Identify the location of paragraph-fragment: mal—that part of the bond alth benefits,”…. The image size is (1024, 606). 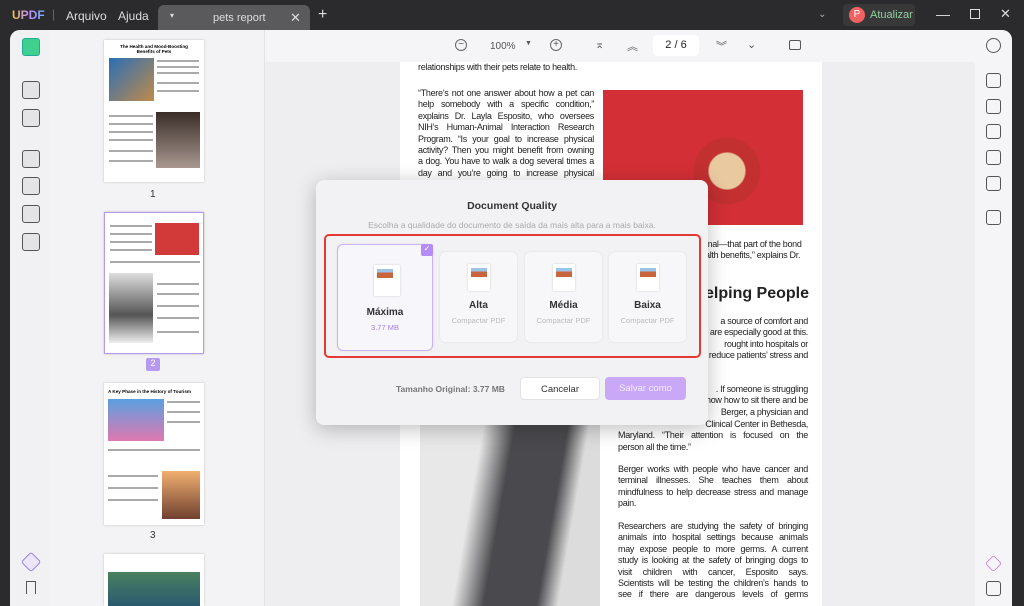
(753, 250).